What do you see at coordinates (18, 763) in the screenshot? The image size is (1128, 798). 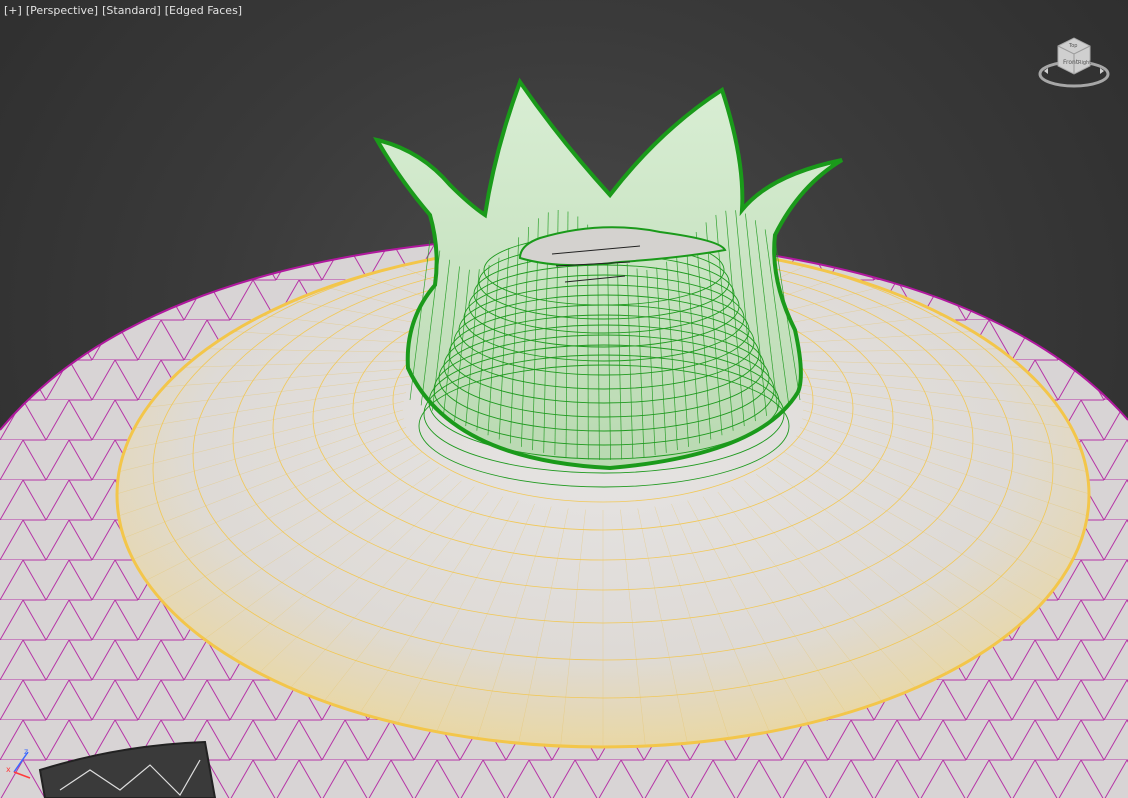 I see `axis-tripod-icon: z x` at bounding box center [18, 763].